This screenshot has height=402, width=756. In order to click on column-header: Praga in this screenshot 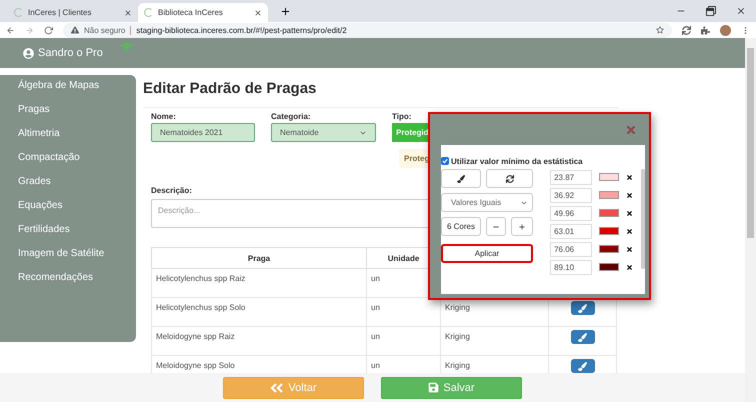, I will do `click(259, 258)`.